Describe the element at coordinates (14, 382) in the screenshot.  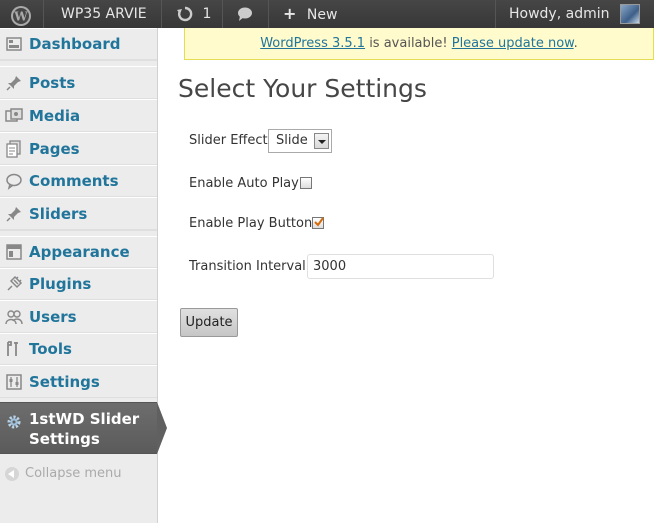
I see `settings-icon` at that location.